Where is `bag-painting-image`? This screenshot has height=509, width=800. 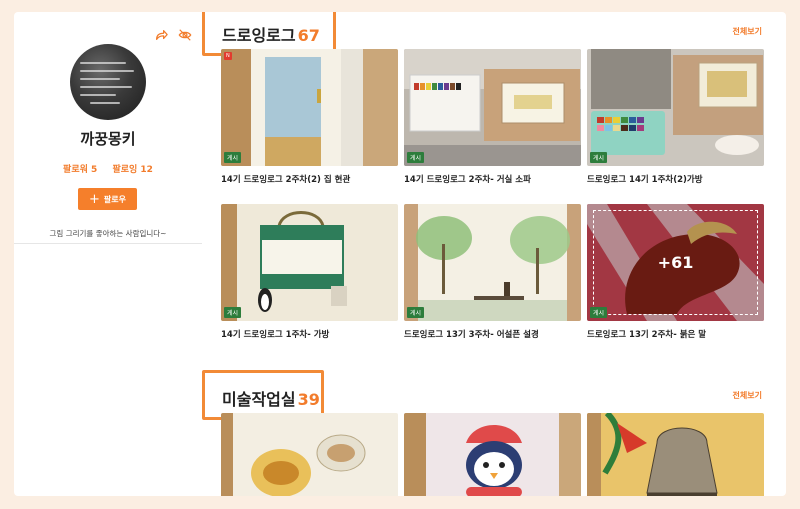 bag-painting-image is located at coordinates (675, 107).